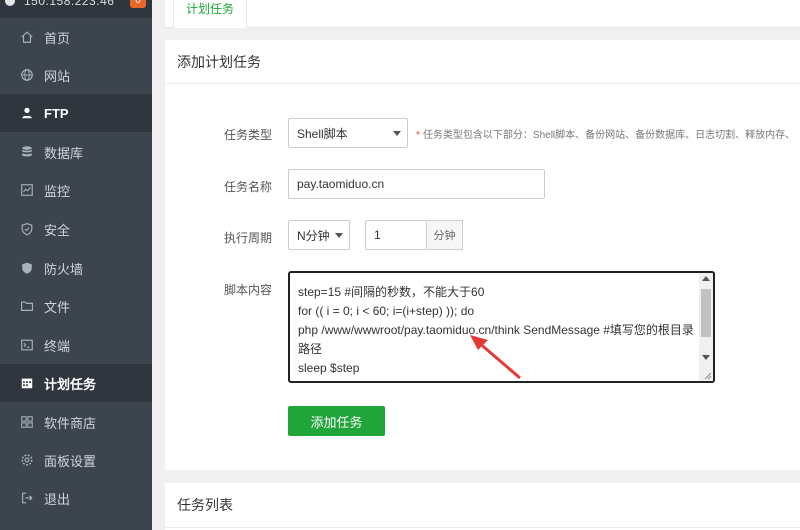  I want to click on task-type-select: Shell脚本, so click(348, 133).